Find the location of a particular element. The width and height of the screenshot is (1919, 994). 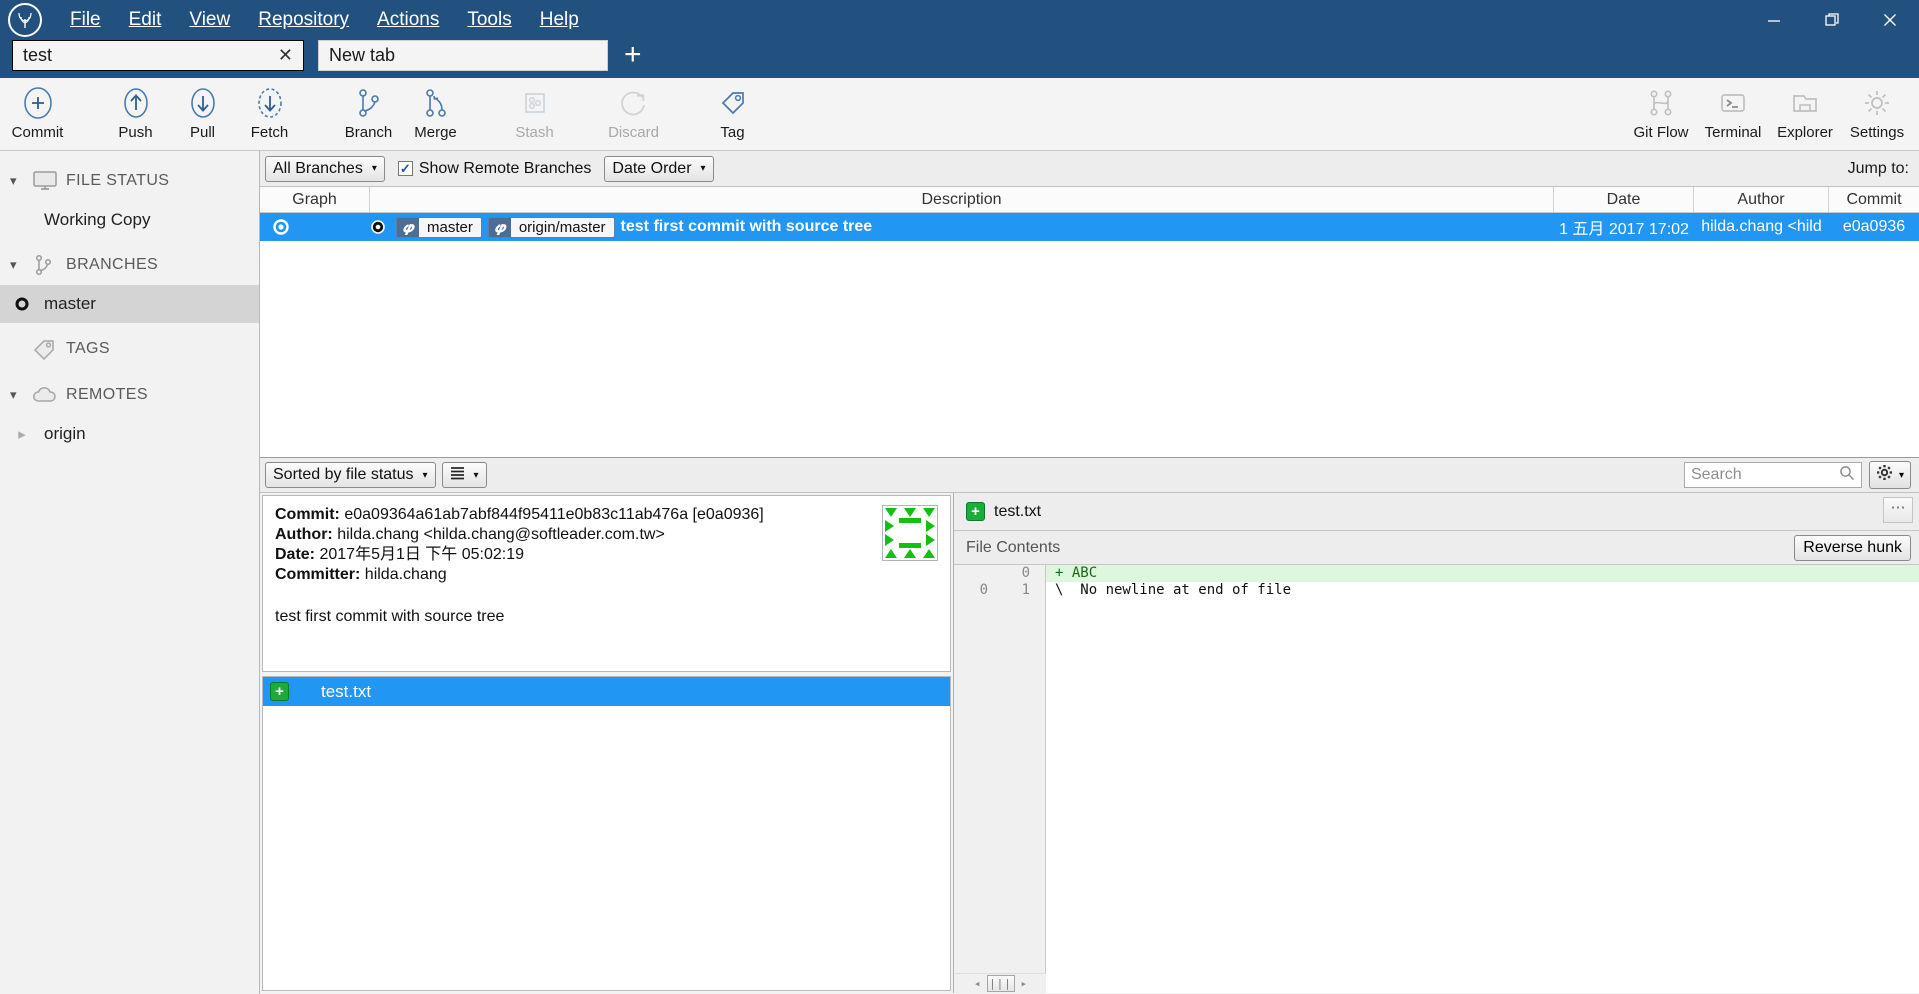

graph-commit-dot-icon is located at coordinates (378, 227).